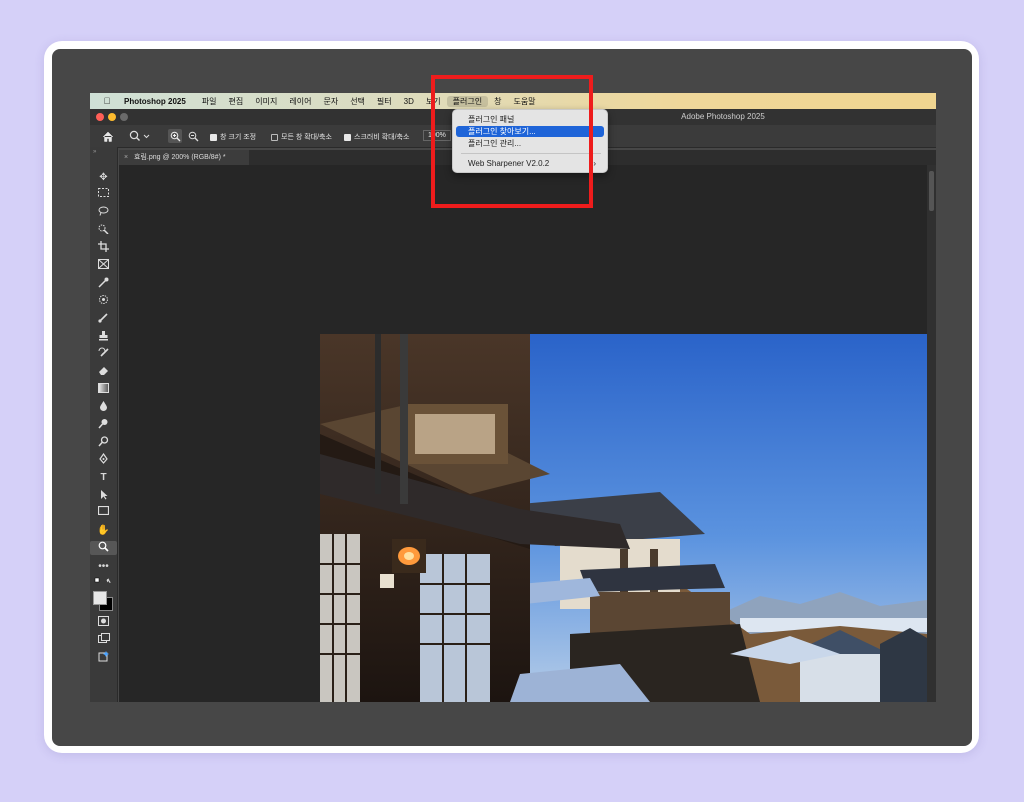 This screenshot has height=802, width=1024. I want to click on document-tab-label: 효림.png @ 200% (RGB/8#) *, so click(180, 157).